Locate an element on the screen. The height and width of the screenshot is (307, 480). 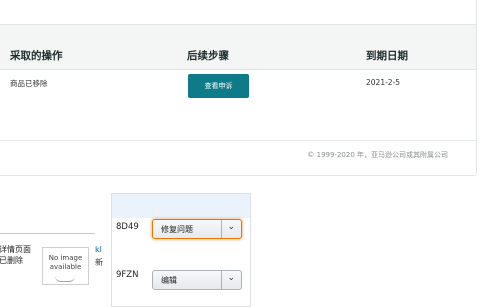
table-header-band is located at coordinates (238, 47).